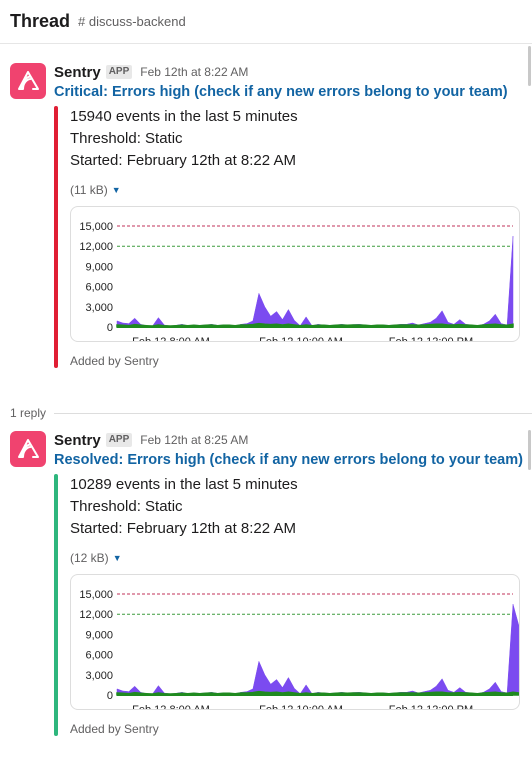 The width and height of the screenshot is (532, 774). Describe the element at coordinates (293, 413) in the screenshot. I see `divider-line` at that location.